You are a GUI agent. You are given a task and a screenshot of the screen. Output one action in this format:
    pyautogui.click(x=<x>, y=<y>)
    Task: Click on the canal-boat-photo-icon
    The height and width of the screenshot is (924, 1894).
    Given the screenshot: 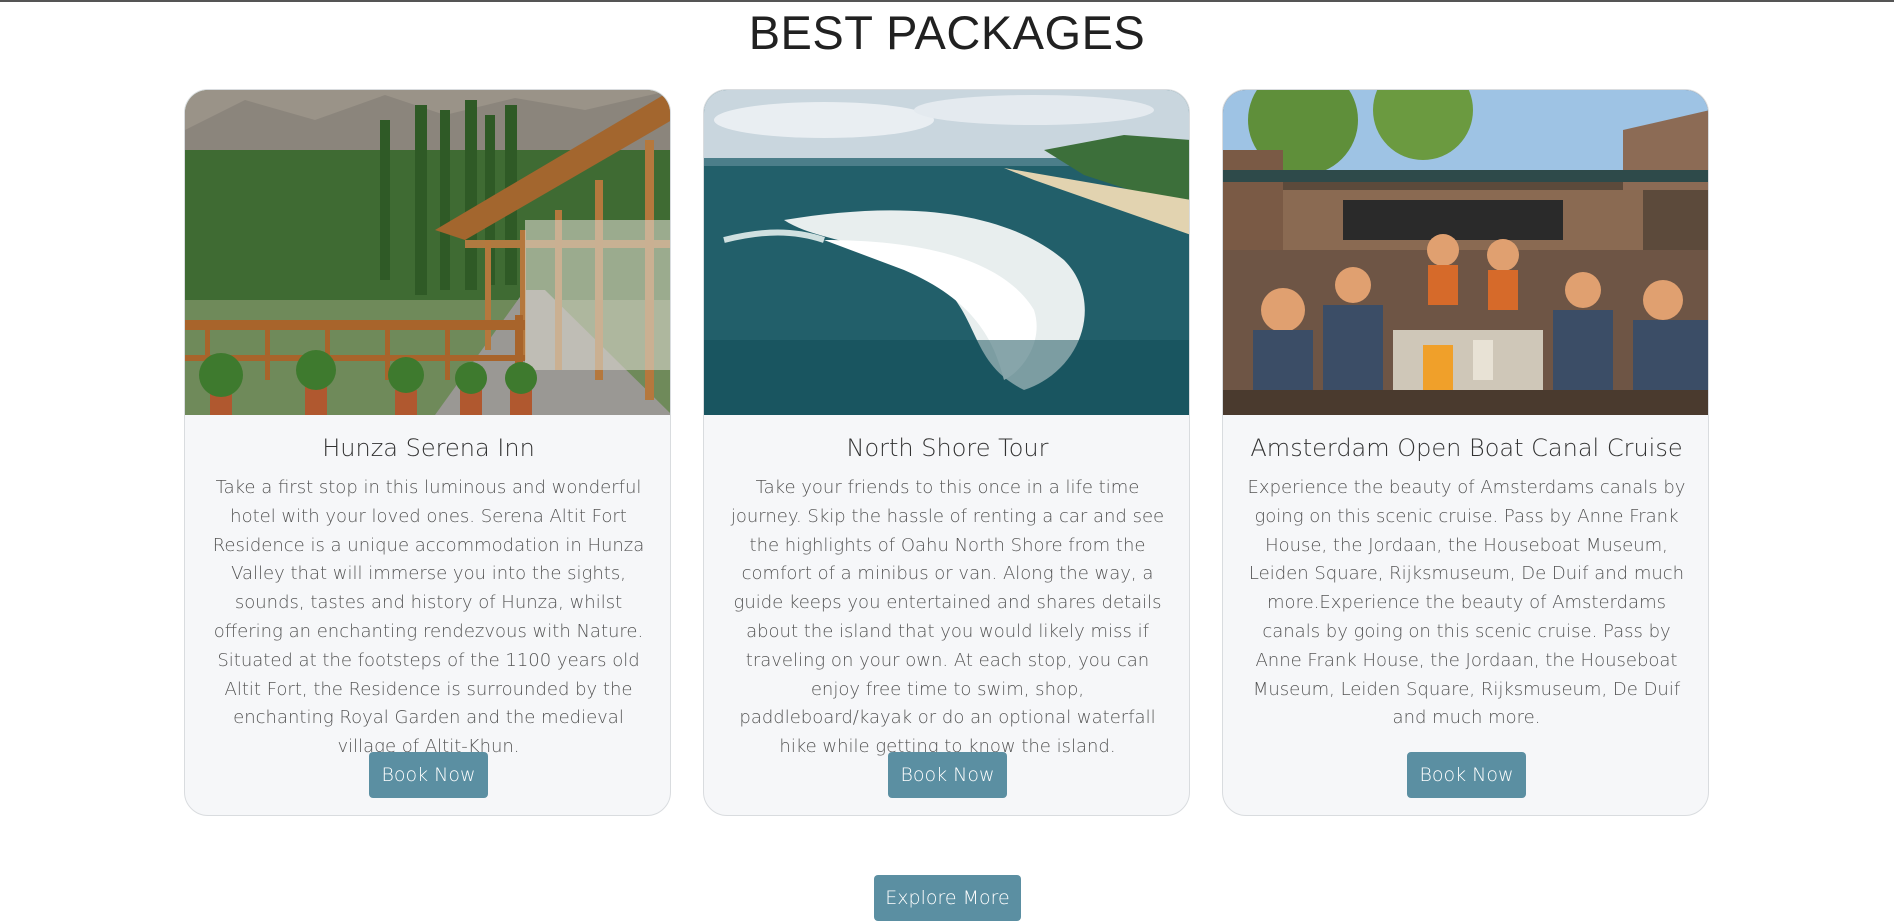 What is the action you would take?
    pyautogui.click(x=1465, y=252)
    